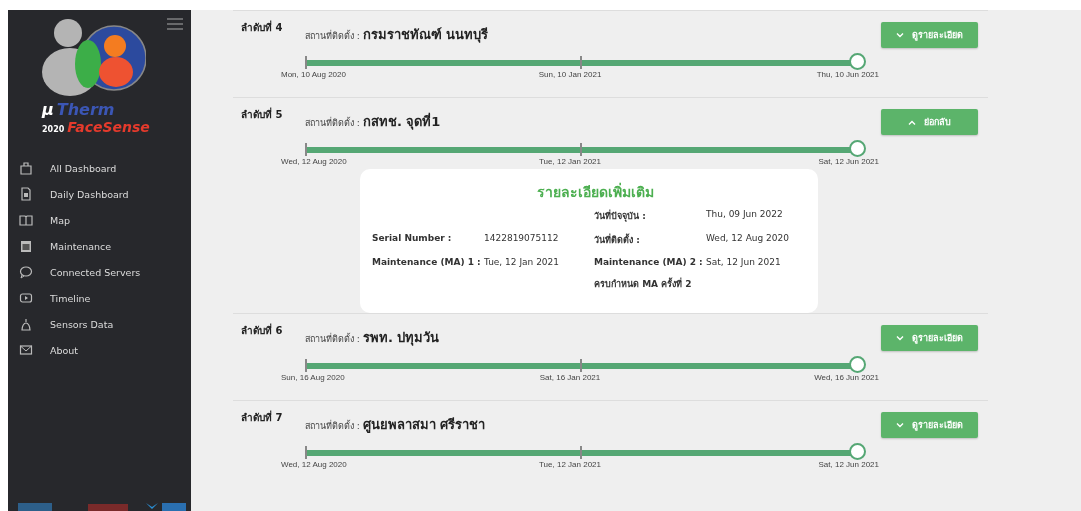 Image resolution: width=1081 pixels, height=511 pixels. Describe the element at coordinates (99, 246) in the screenshot. I see `nav-item: Maintenance` at that location.